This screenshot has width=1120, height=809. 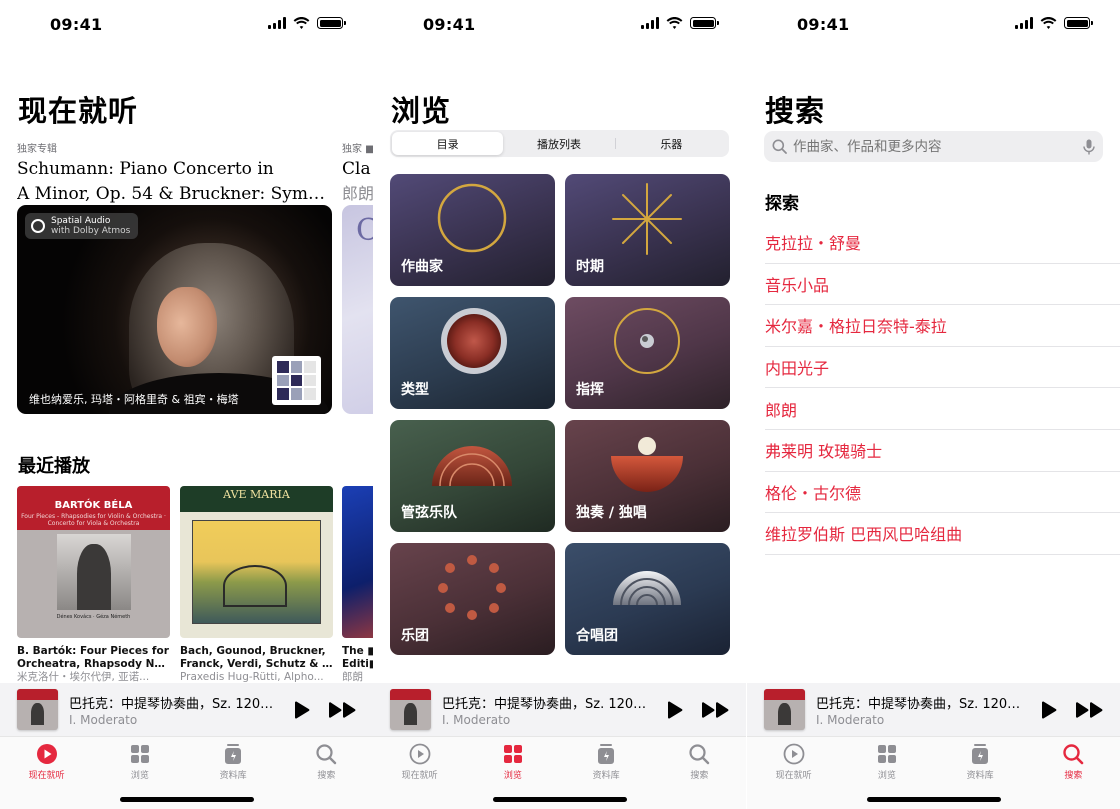 I want to click on explore-item: 克拉拉・舒曼, so click(x=942, y=243).